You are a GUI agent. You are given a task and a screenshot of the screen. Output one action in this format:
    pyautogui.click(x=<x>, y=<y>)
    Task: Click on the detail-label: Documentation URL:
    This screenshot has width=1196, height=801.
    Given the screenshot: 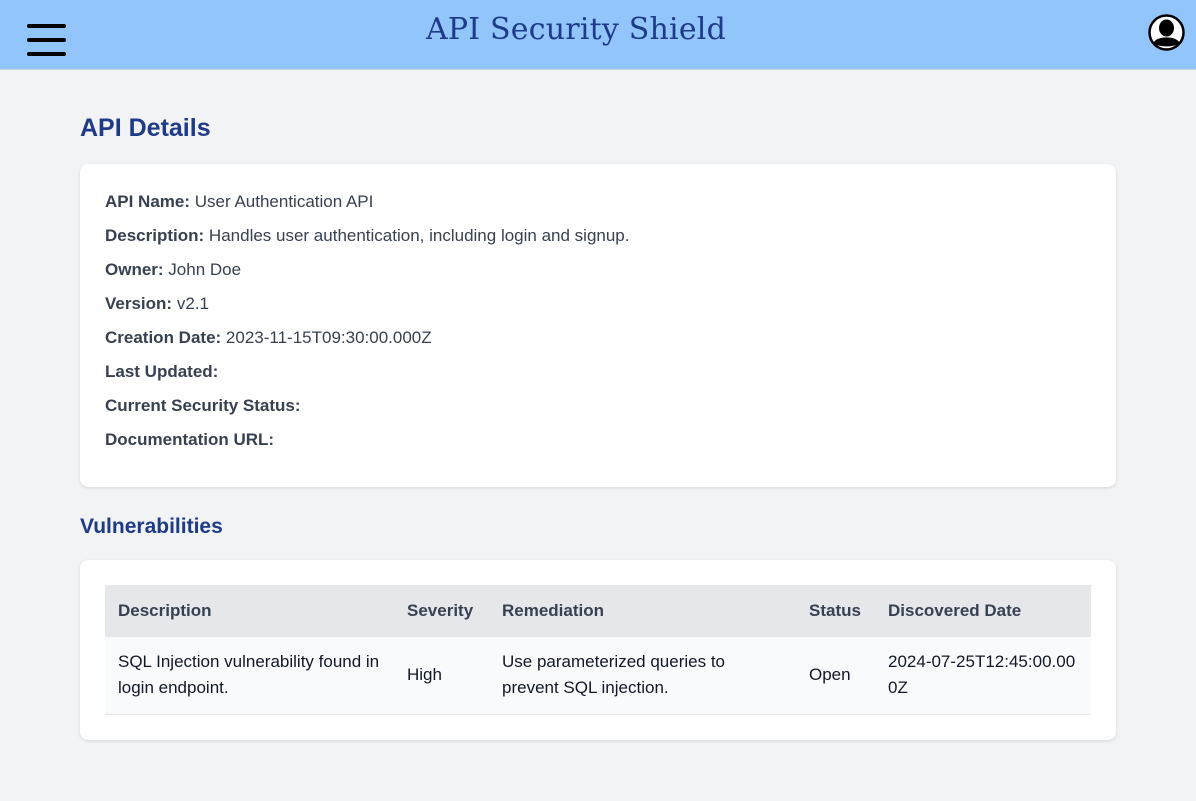 What is the action you would take?
    pyautogui.click(x=190, y=439)
    